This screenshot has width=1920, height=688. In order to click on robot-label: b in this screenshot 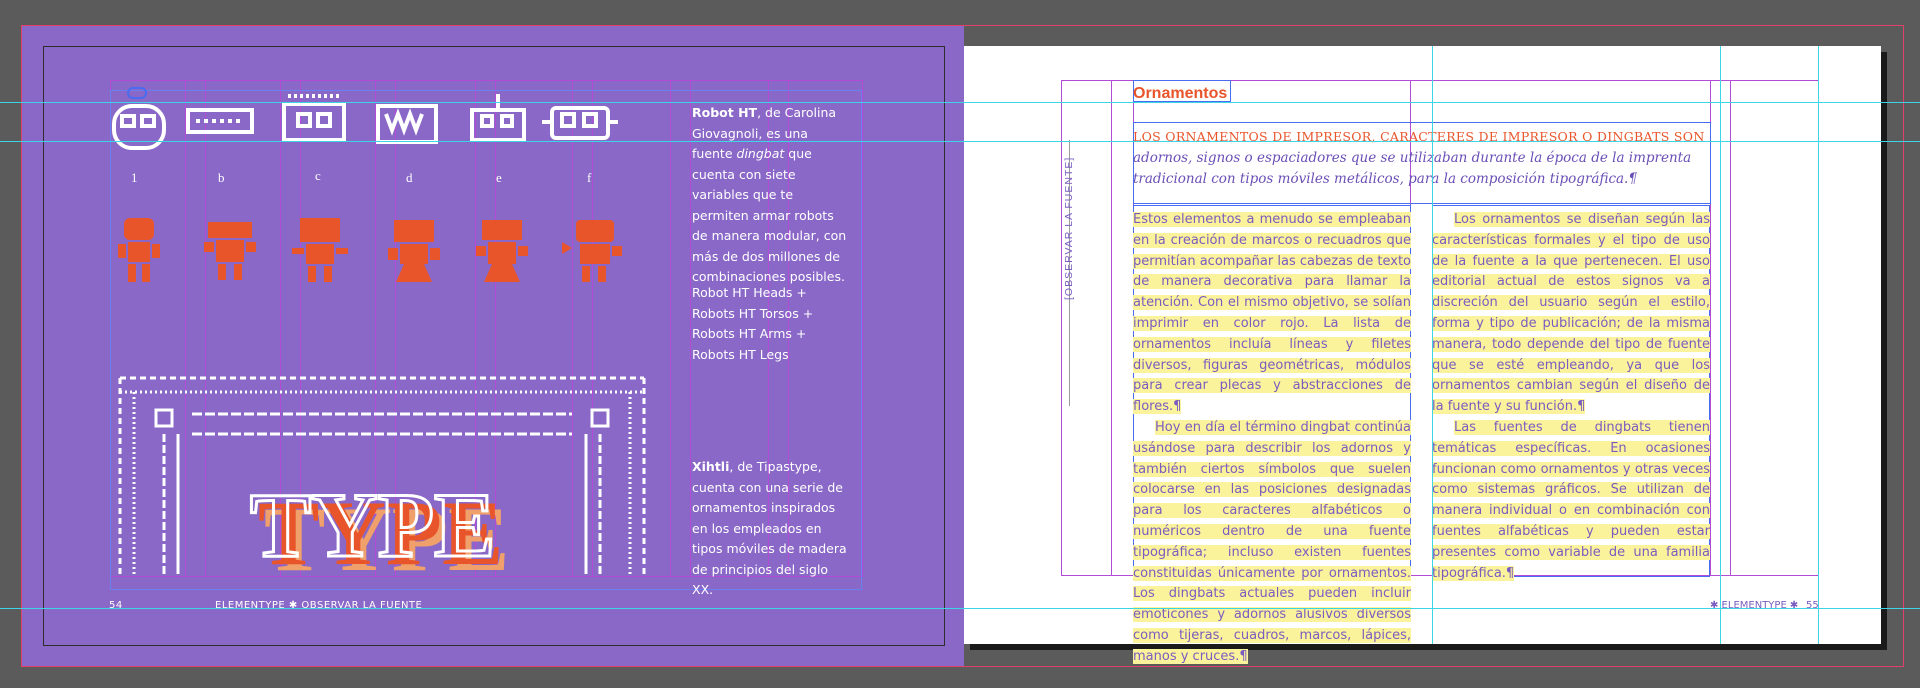, I will do `click(221, 177)`.